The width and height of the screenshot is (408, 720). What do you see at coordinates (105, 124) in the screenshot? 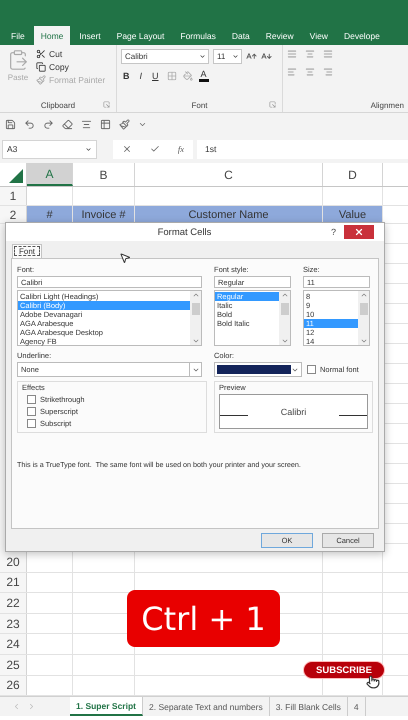
I see `table-icon` at bounding box center [105, 124].